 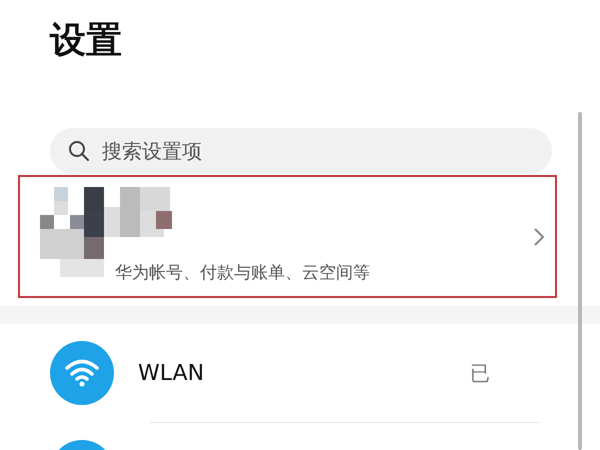 What do you see at coordinates (85, 41) in the screenshot?
I see `page-title: 设置` at bounding box center [85, 41].